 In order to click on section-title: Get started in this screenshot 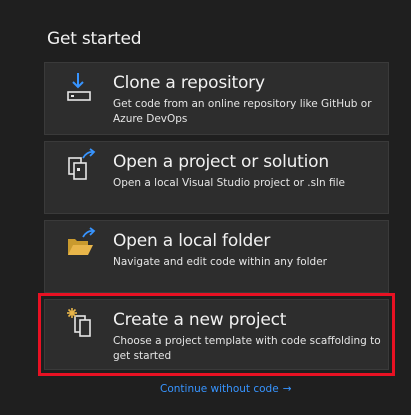, I will do `click(94, 39)`.